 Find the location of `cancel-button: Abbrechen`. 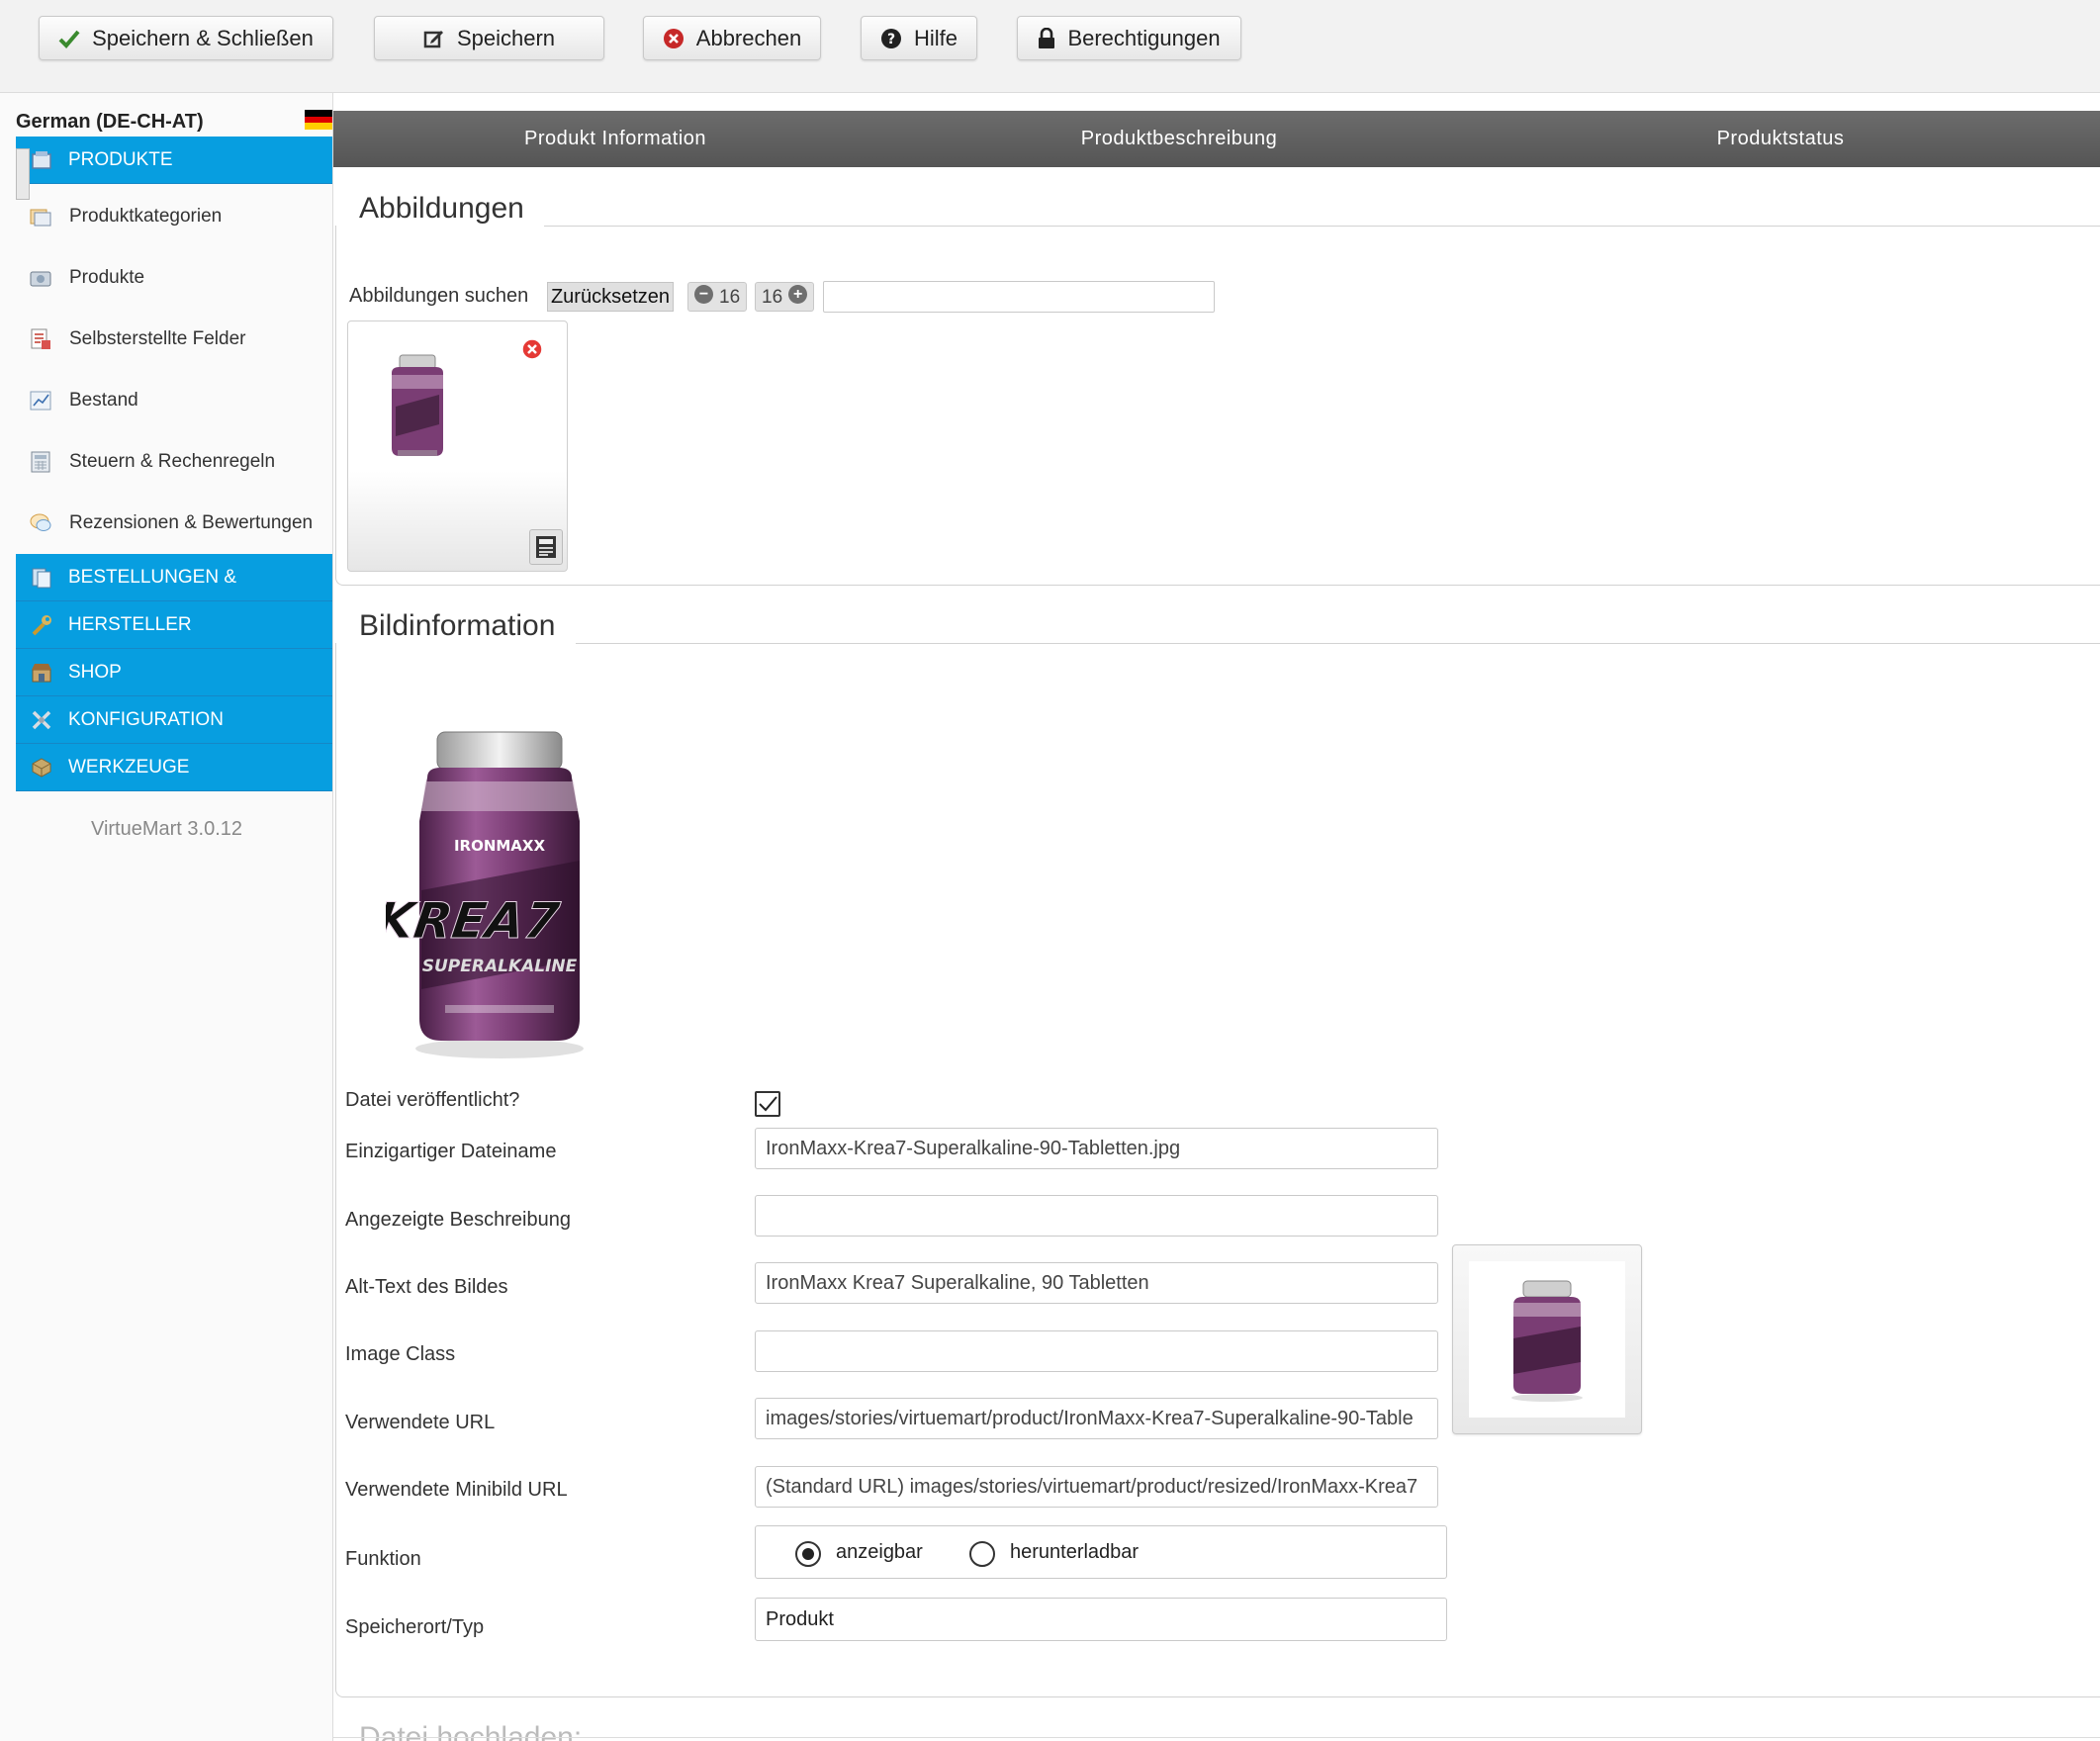

cancel-button: Abbrechen is located at coordinates (732, 38).